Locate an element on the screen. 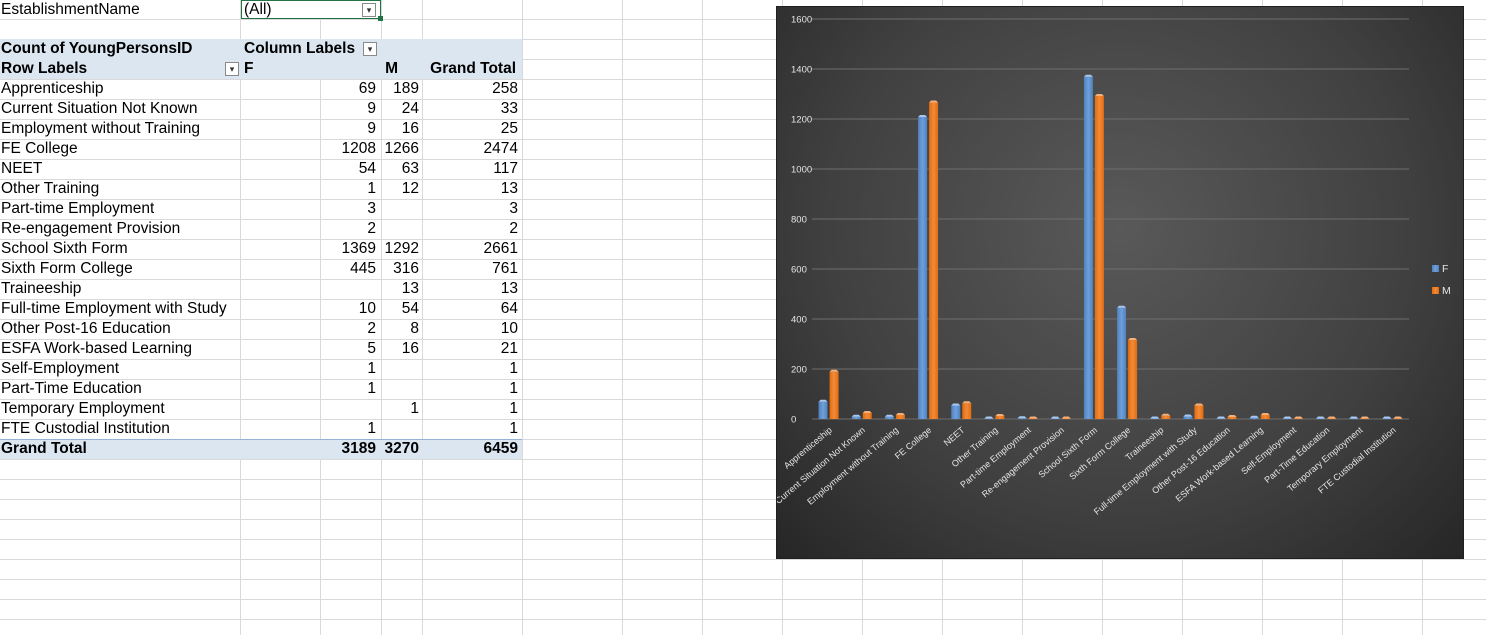 The width and height of the screenshot is (1486, 635). legend-swatch-m is located at coordinates (1435, 290).